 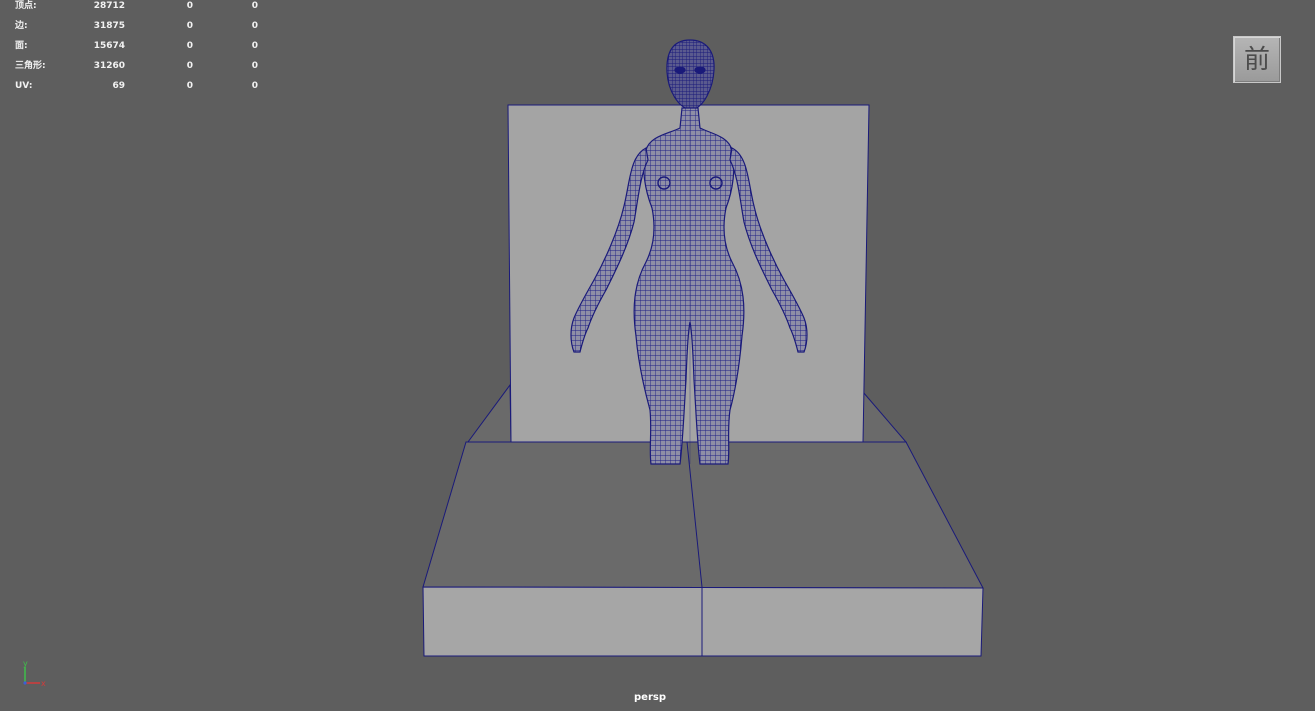 I want to click on hud-label: 边:, so click(x=21, y=26).